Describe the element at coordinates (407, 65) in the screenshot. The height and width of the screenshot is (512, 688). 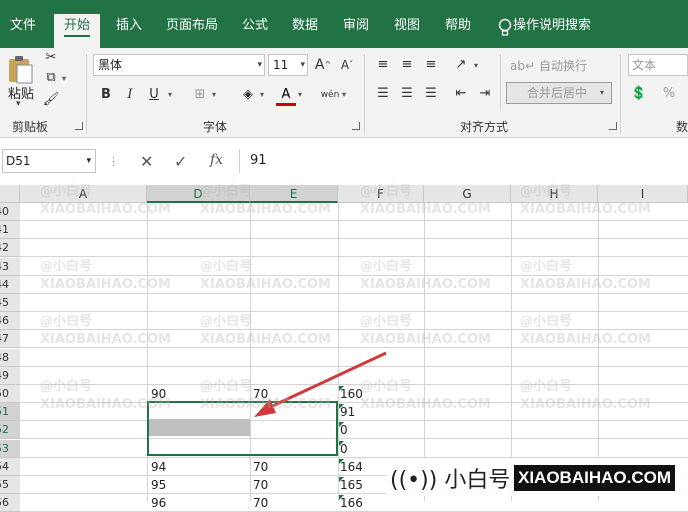
I see `align-middle-icon: ≡` at that location.